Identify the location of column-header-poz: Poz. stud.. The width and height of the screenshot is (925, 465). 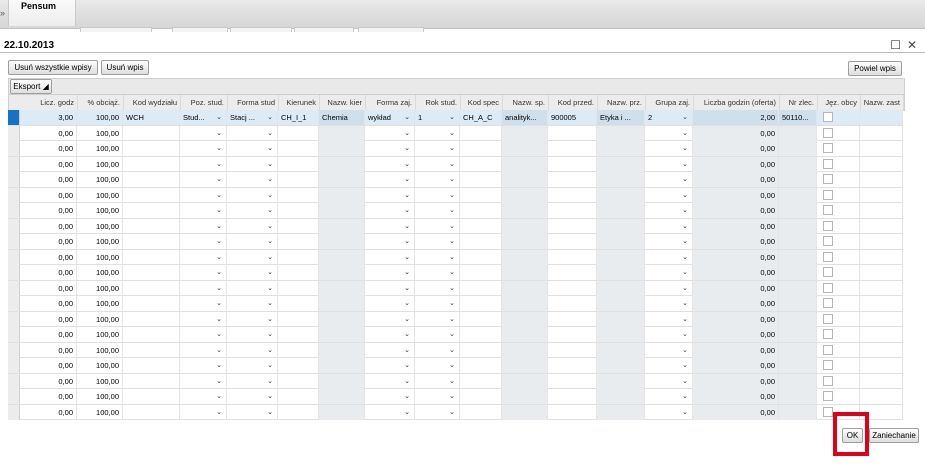
(204, 102).